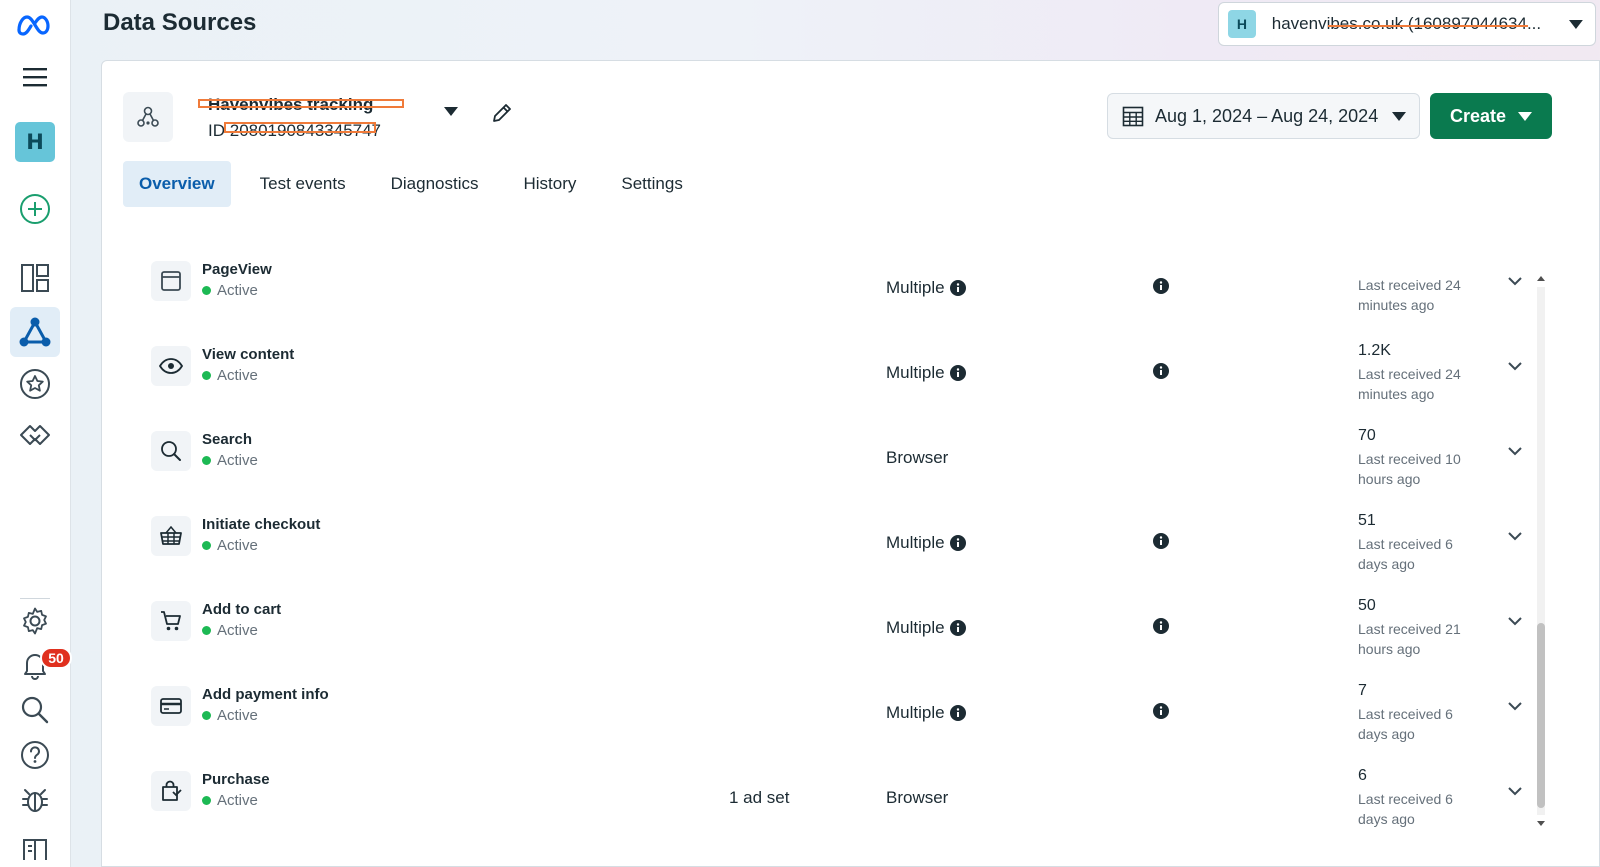 The height and width of the screenshot is (867, 1600). Describe the element at coordinates (35, 278) in the screenshot. I see `dashboard-icon` at that location.